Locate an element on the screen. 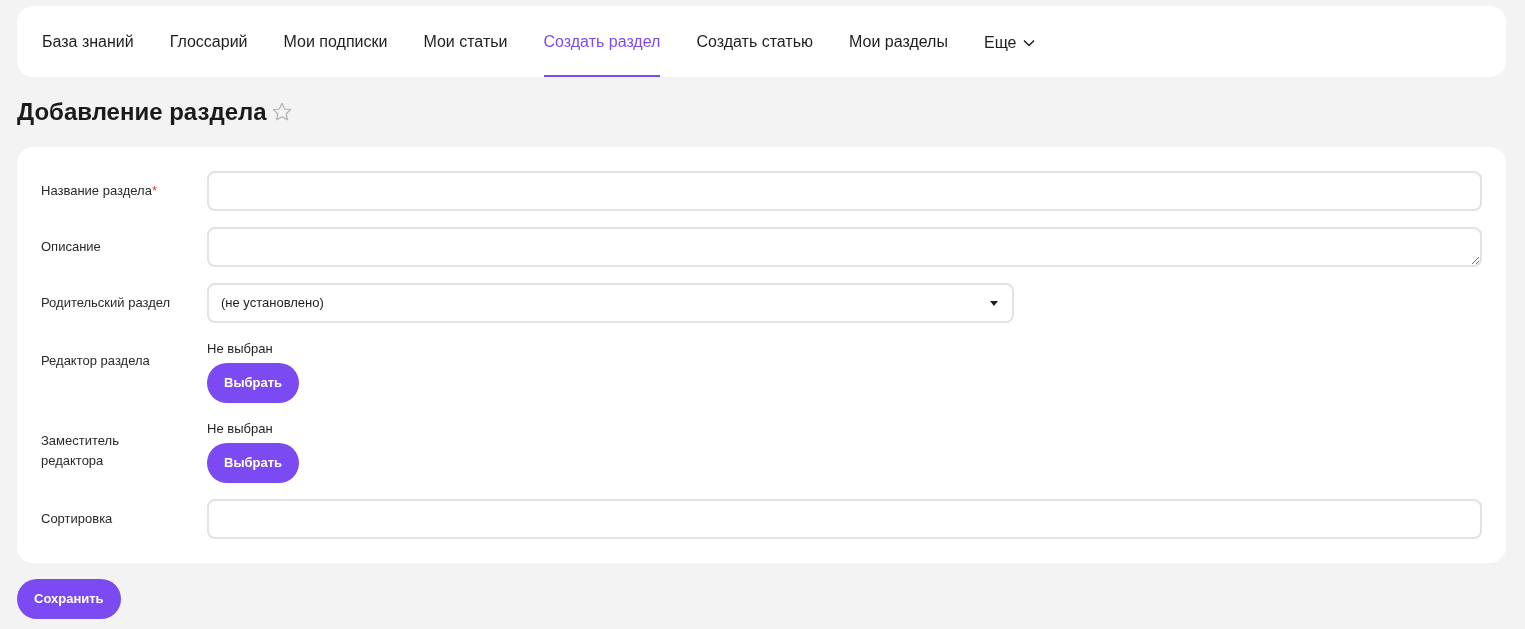  nav-tab: Мои разделы is located at coordinates (898, 41).